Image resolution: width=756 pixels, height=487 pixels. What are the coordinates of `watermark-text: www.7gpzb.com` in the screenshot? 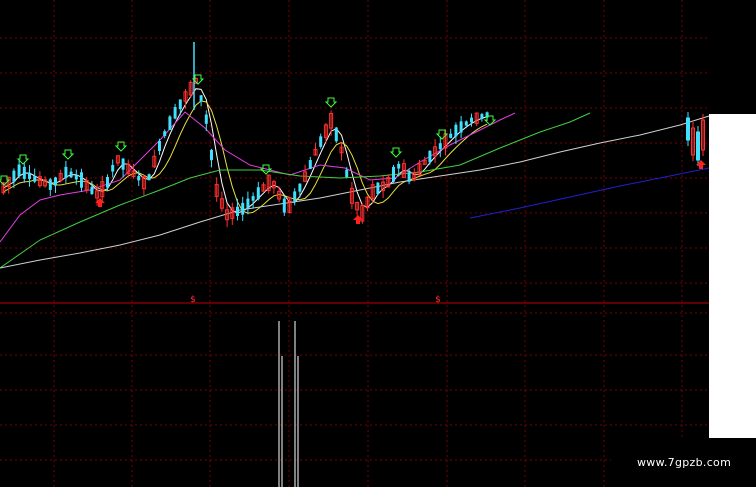 It's located at (684, 462).